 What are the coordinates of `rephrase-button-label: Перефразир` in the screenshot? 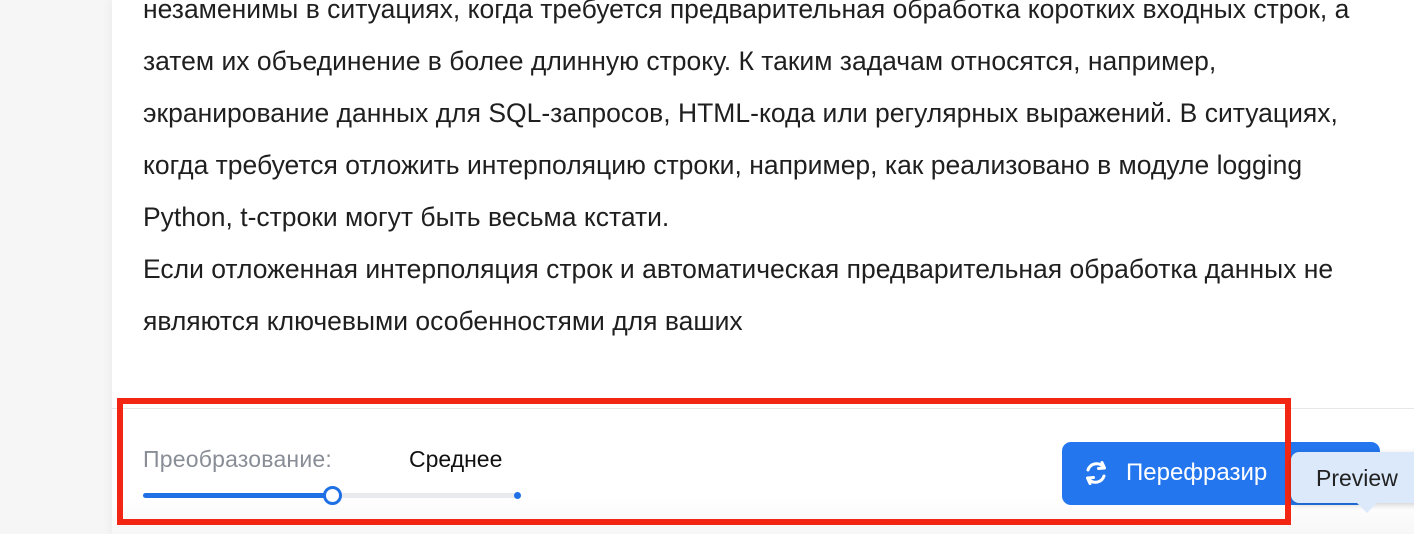 It's located at (1197, 472).